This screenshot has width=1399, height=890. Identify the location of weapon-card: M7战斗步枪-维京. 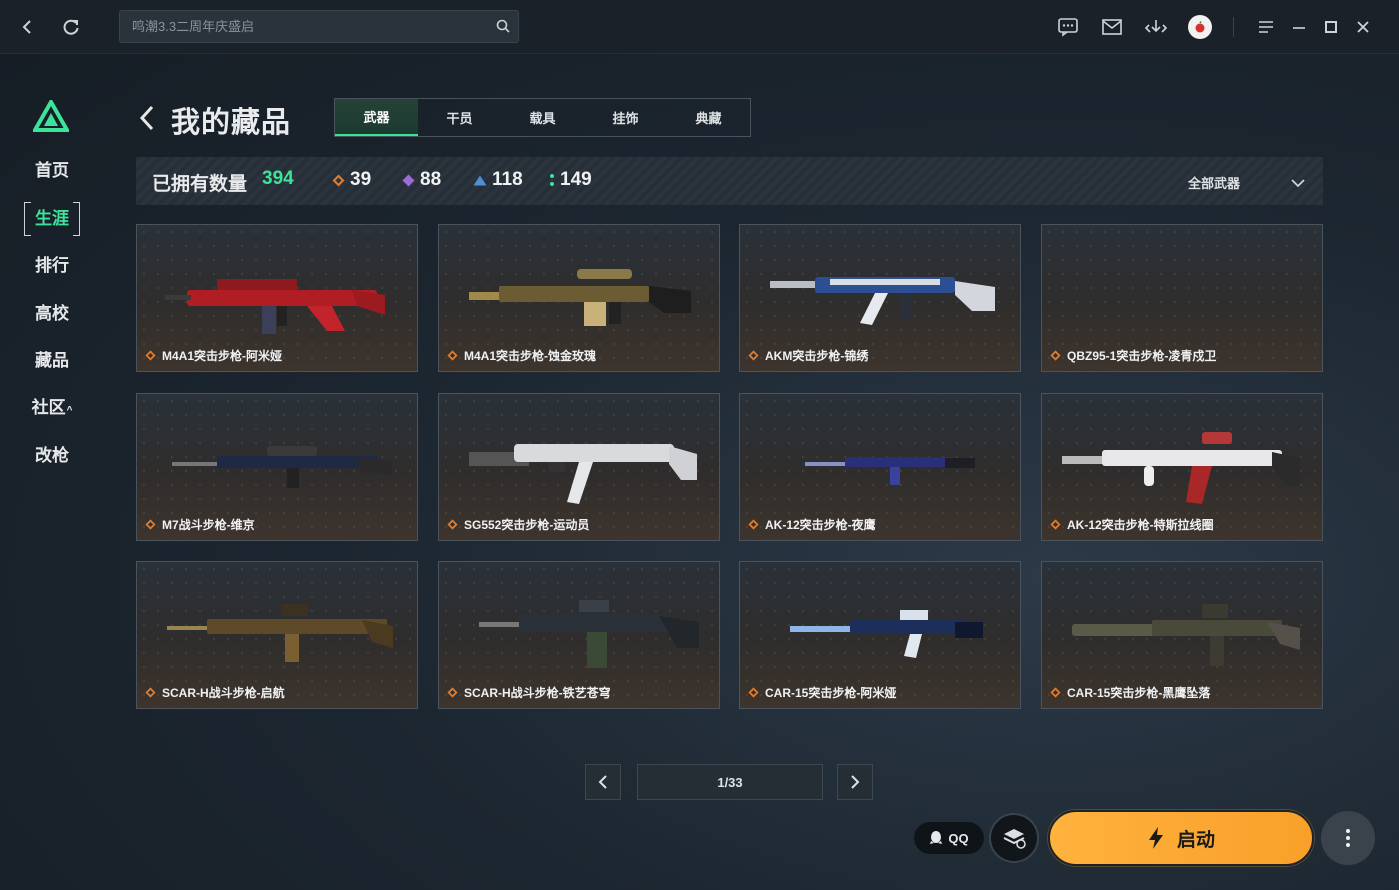
(277, 467).